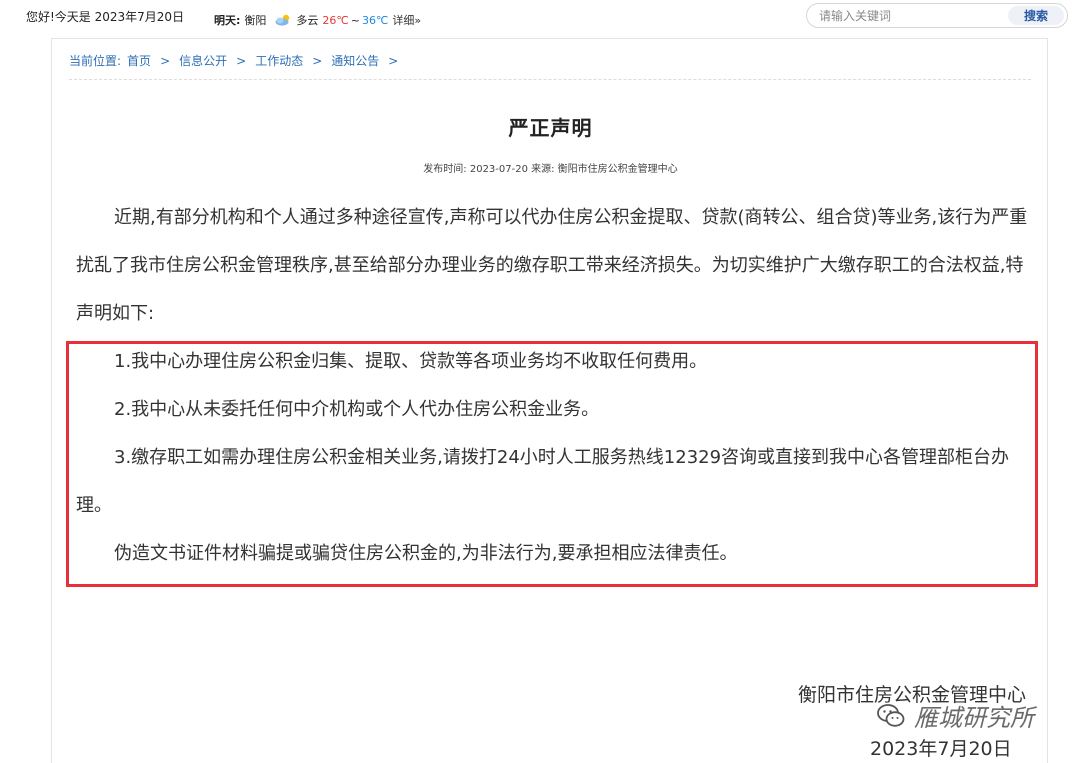 This screenshot has height=763, width=1080. What do you see at coordinates (974, 718) in the screenshot?
I see `watermark-text: 雁城研究所` at bounding box center [974, 718].